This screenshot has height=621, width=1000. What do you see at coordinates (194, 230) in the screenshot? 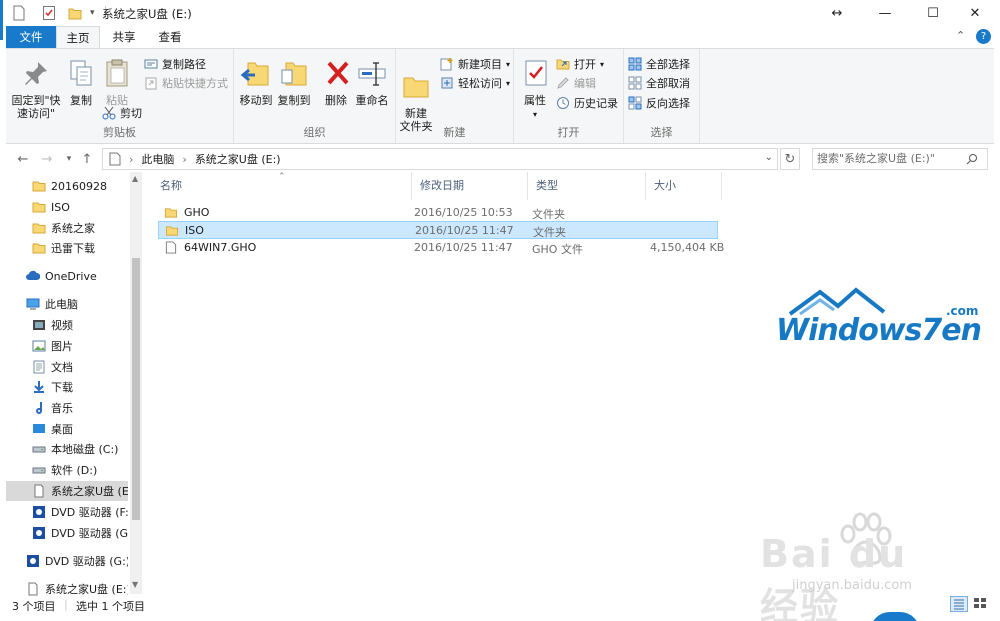
I see `file-name: ISO` at bounding box center [194, 230].